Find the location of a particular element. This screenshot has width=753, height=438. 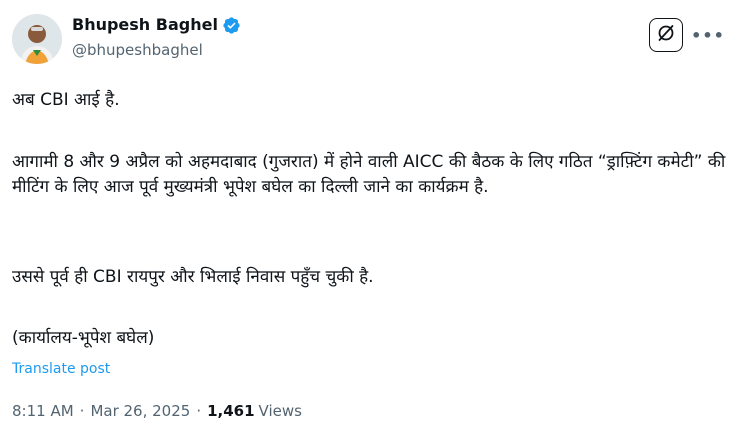

views-count: 1,461 is located at coordinates (231, 411).